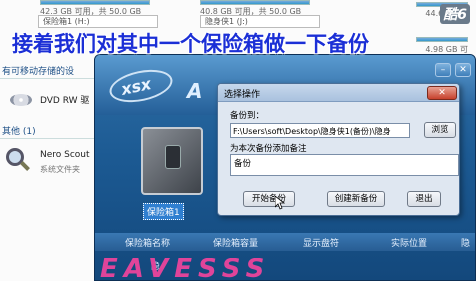 This screenshot has height=281, width=476. I want to click on note-label: 为本次备份添加备注, so click(268, 149).